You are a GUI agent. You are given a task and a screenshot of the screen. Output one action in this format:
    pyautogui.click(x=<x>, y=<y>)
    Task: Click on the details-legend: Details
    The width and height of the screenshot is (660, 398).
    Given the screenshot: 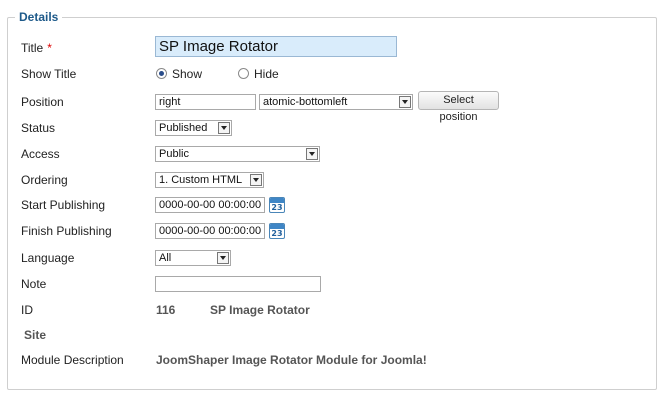 What is the action you would take?
    pyautogui.click(x=39, y=17)
    